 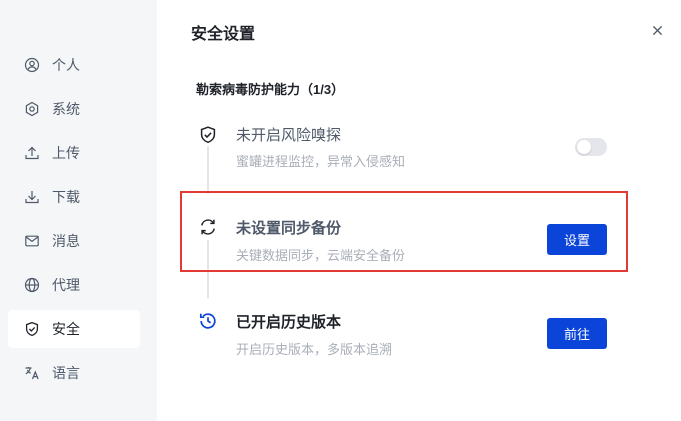 I want to click on sidebar-item-messages: 消息, so click(x=74, y=241).